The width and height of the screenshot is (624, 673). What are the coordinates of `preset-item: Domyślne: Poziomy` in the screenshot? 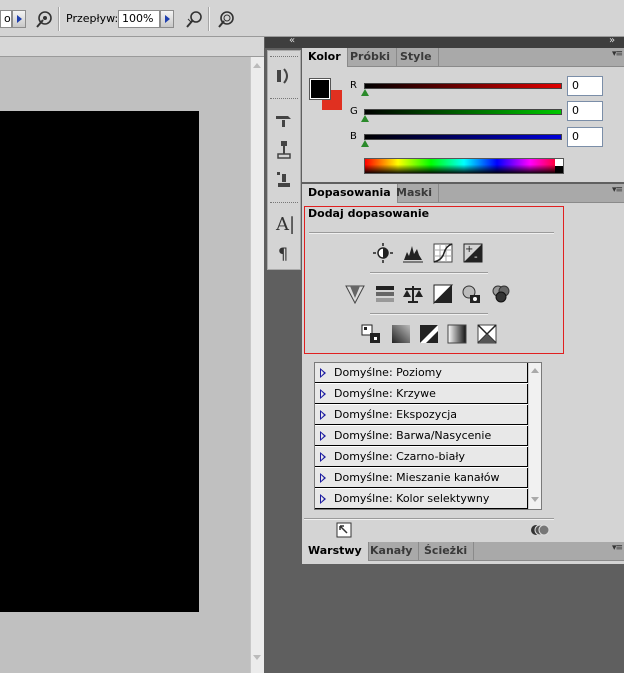 It's located at (421, 373).